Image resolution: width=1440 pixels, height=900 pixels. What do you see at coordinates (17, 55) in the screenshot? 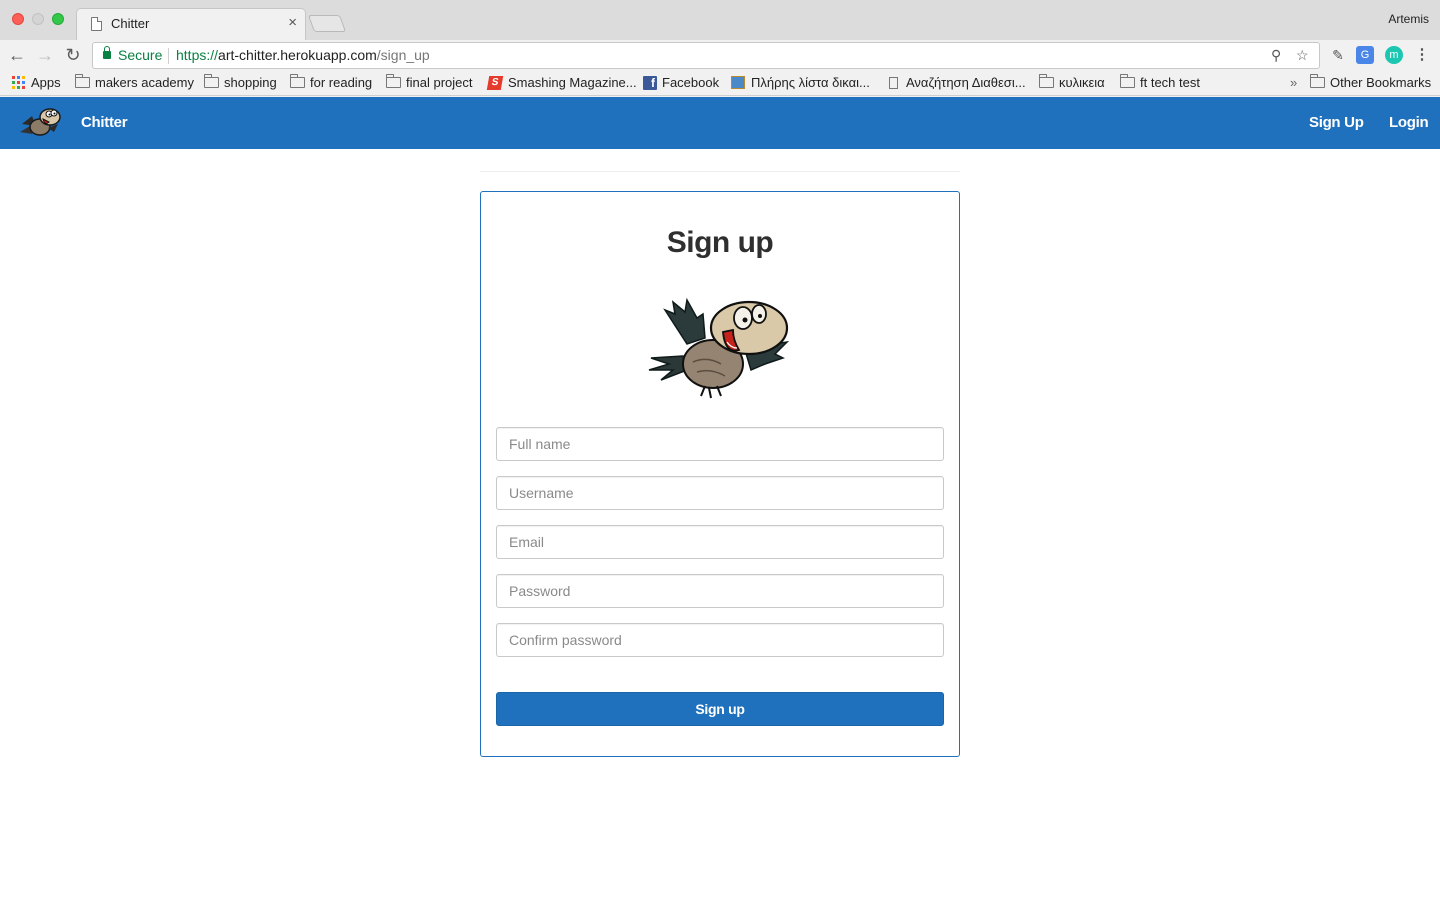
I see `back-icon: ←` at bounding box center [17, 55].